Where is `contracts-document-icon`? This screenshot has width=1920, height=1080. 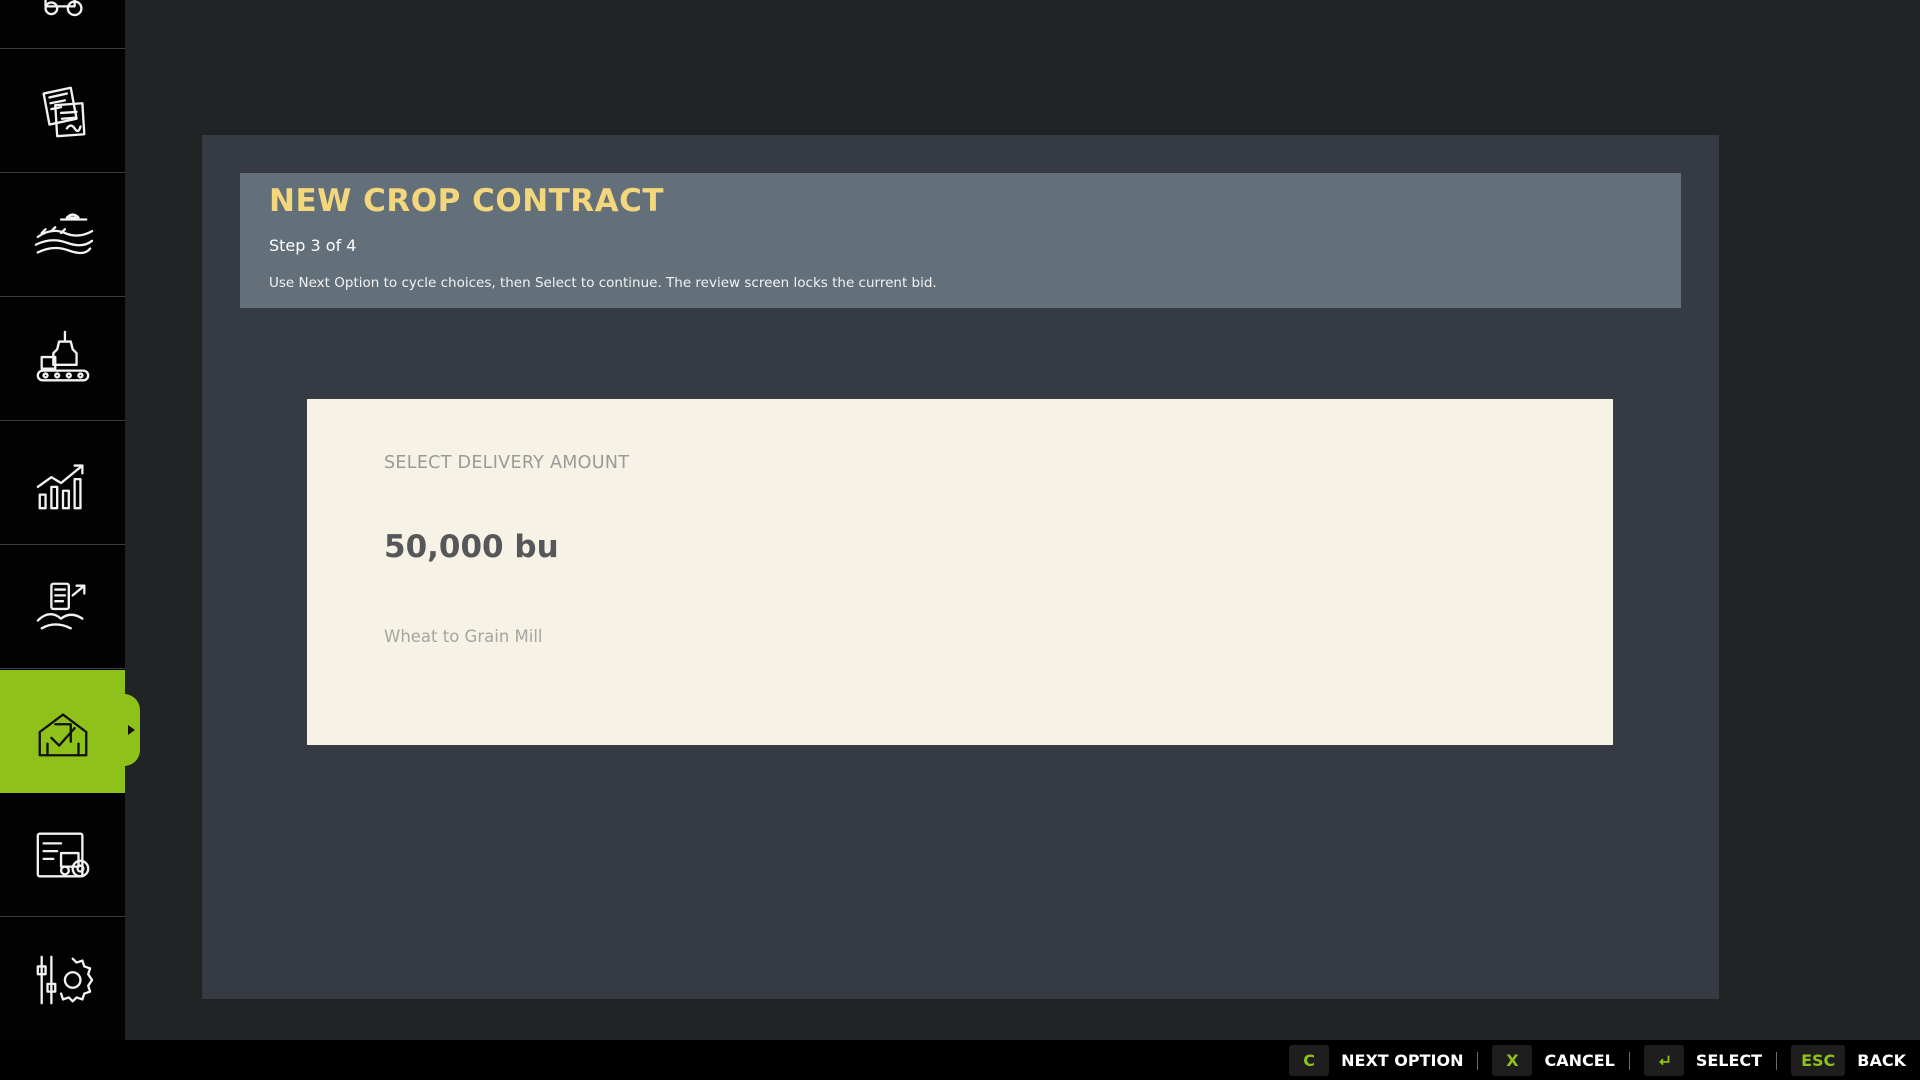
contracts-document-icon is located at coordinates (63, 112).